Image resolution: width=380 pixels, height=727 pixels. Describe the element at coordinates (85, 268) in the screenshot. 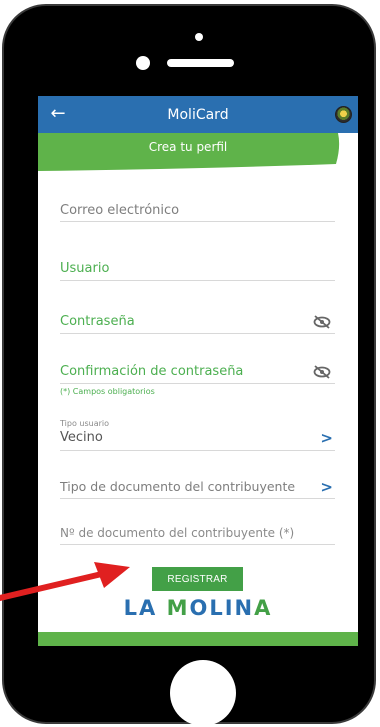

I see `username-label: Usuario` at that location.